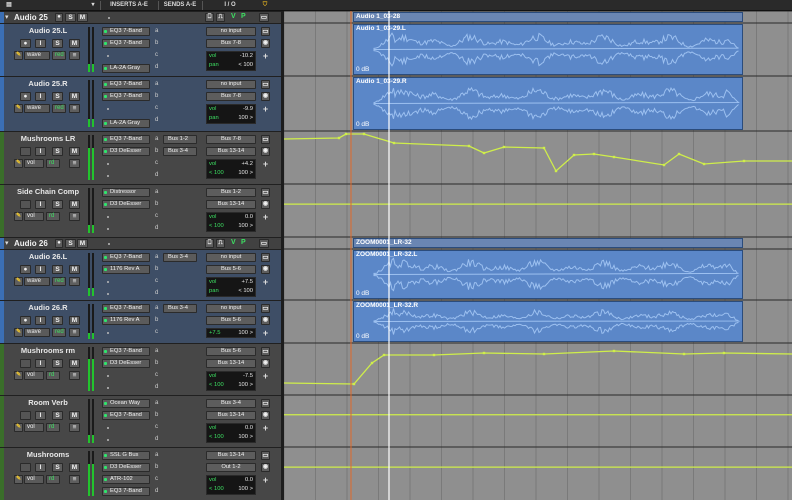  Describe the element at coordinates (231, 61) in the screenshot. I see `volume-pan-display: vol -10.2 pan < 100` at that location.